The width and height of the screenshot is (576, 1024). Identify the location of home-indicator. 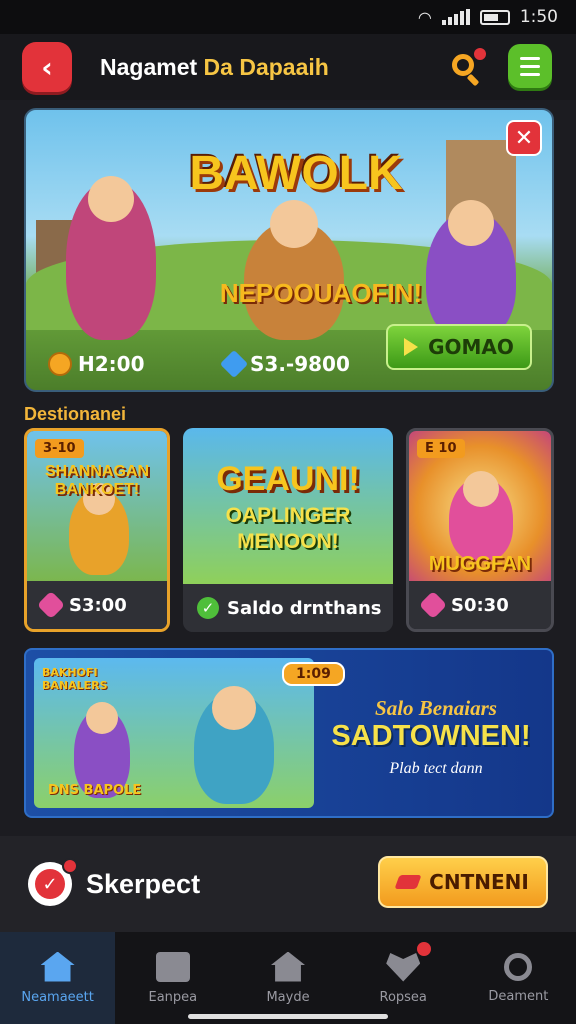
(288, 1016).